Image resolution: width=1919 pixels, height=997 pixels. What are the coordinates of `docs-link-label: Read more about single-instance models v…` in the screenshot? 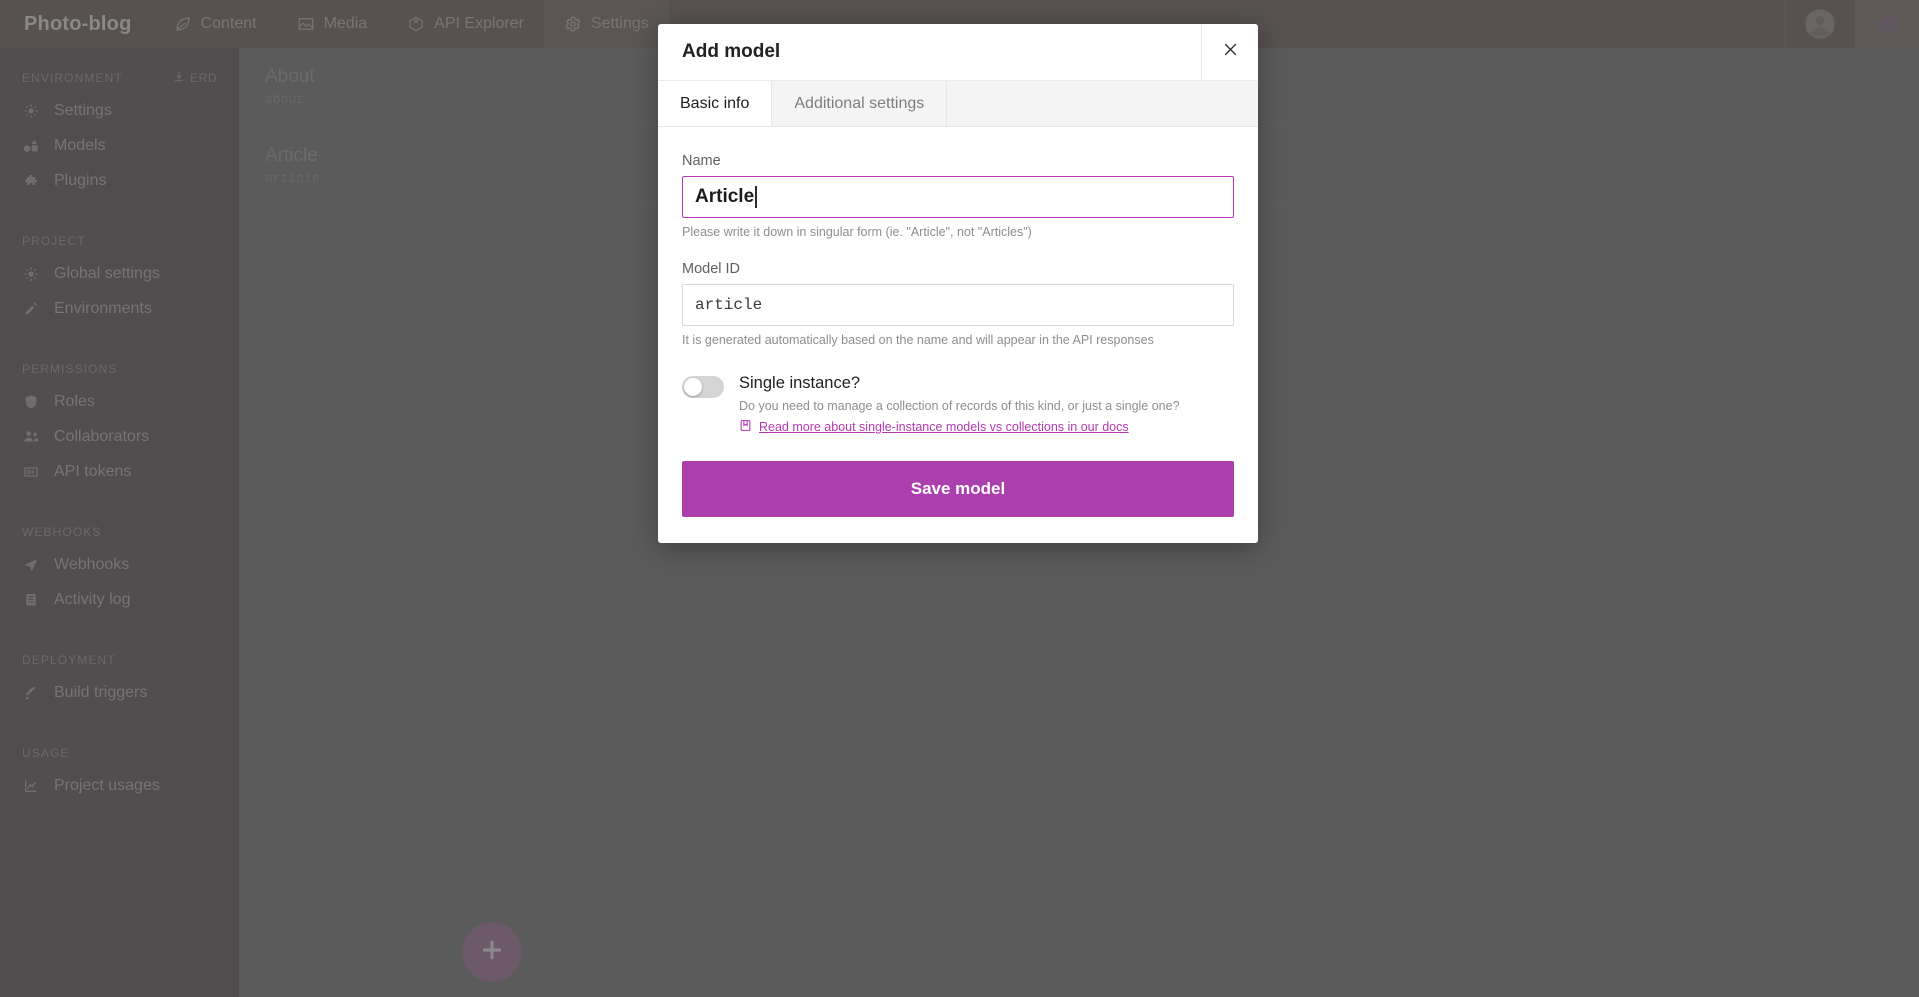 It's located at (944, 427).